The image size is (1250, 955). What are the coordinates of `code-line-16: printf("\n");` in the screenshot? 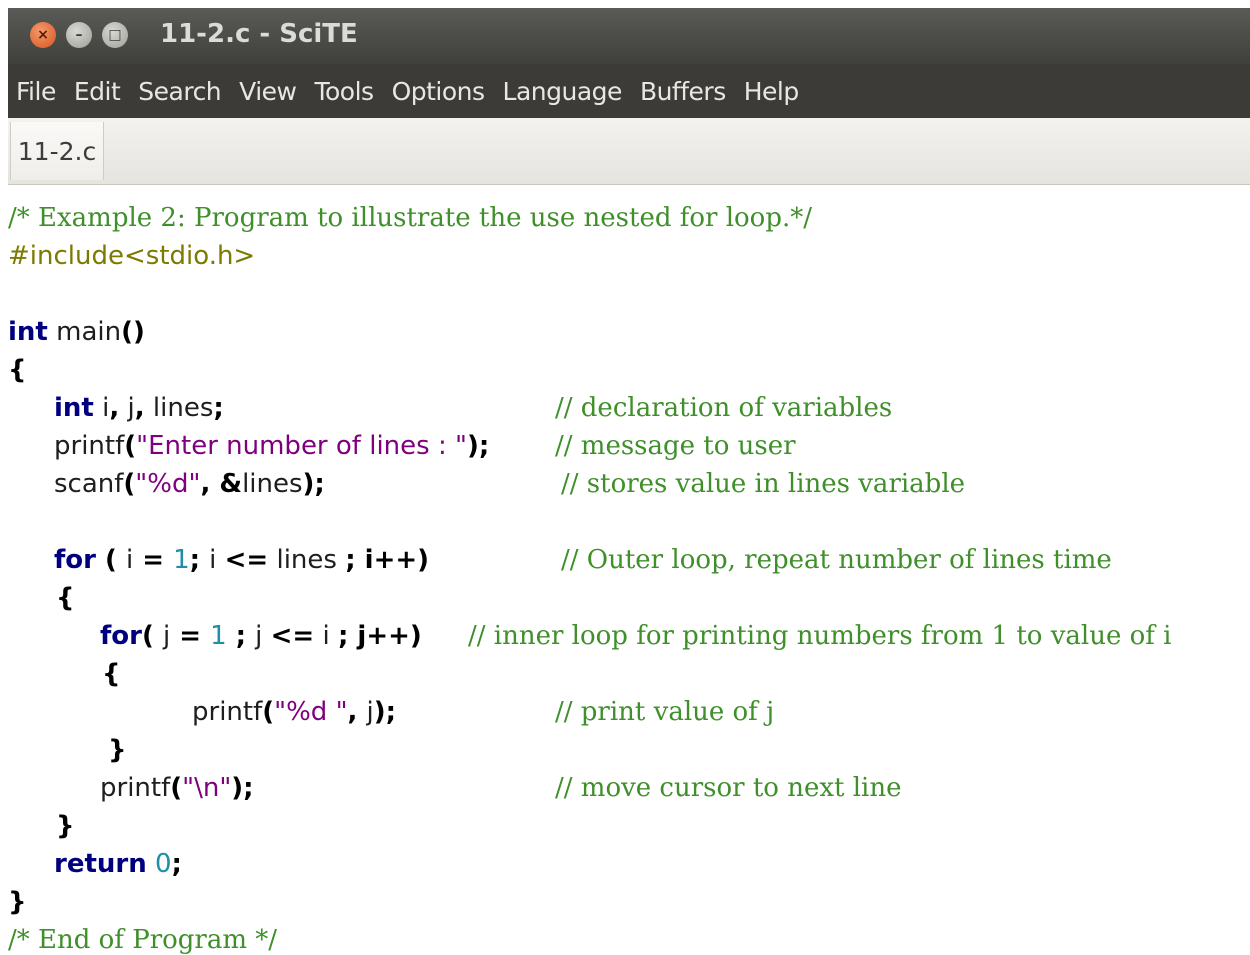 It's located at (177, 788).